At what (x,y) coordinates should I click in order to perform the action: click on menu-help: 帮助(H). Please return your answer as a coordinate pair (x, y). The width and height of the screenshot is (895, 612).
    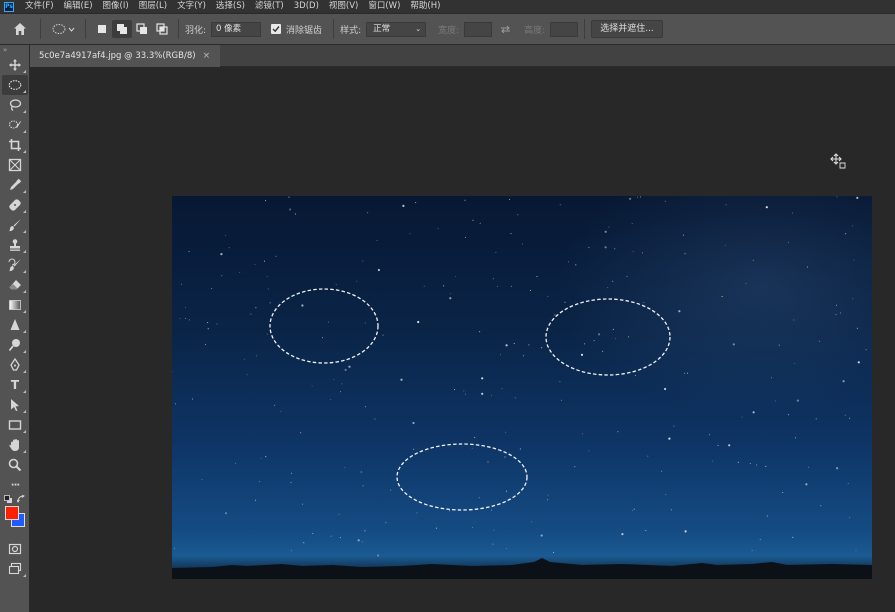
    Looking at the image, I should click on (425, 6).